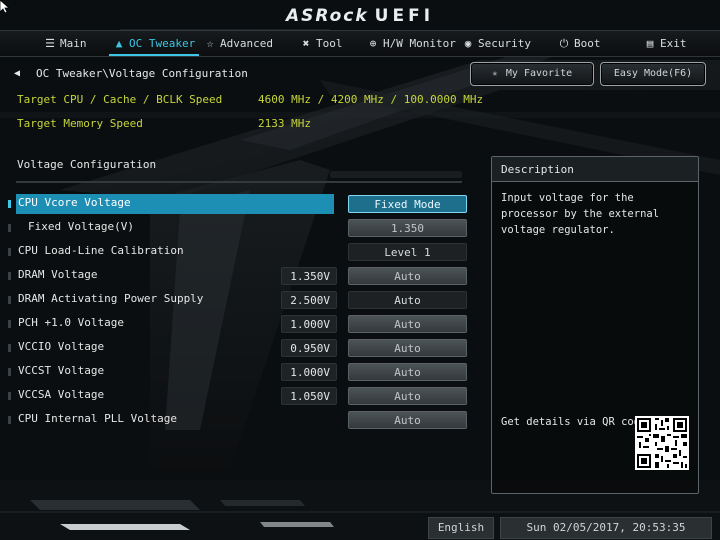  Describe the element at coordinates (306, 43) in the screenshot. I see `tools-icon: ✖` at that location.